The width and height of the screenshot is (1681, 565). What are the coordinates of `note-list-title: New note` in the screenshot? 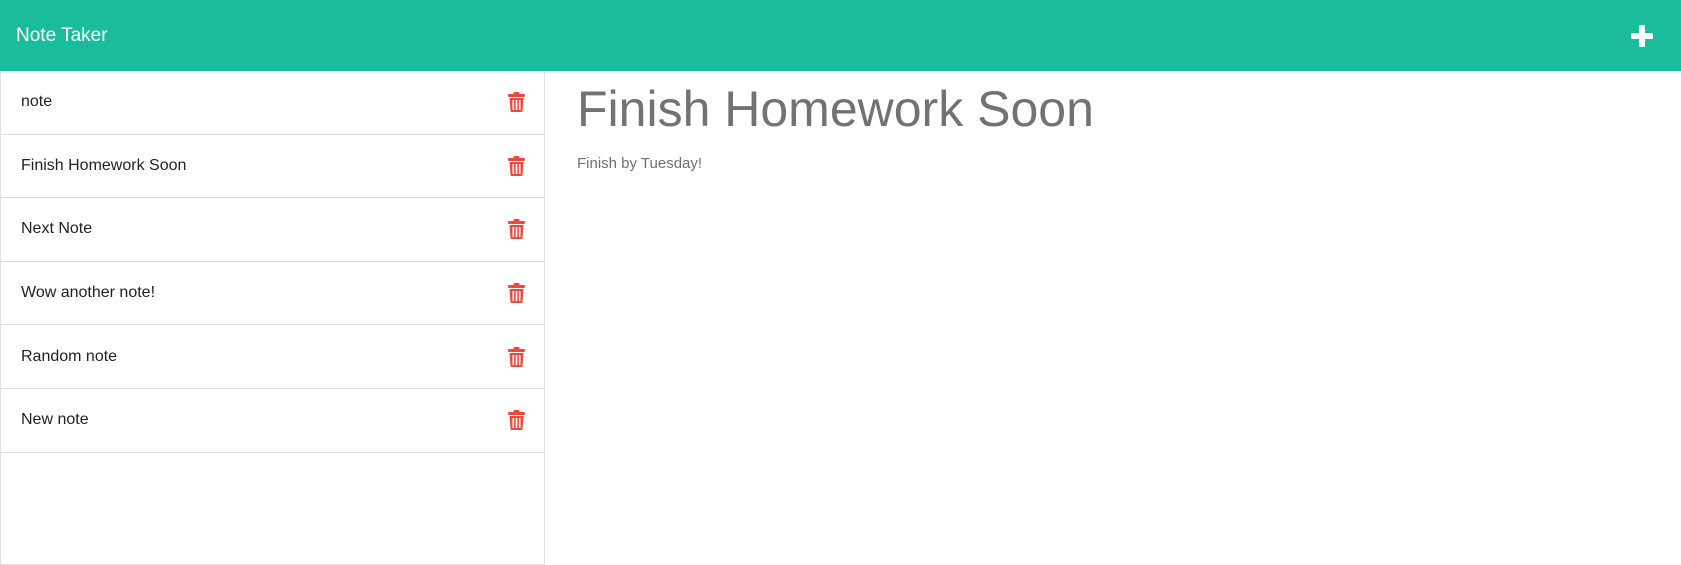 It's located at (55, 420).